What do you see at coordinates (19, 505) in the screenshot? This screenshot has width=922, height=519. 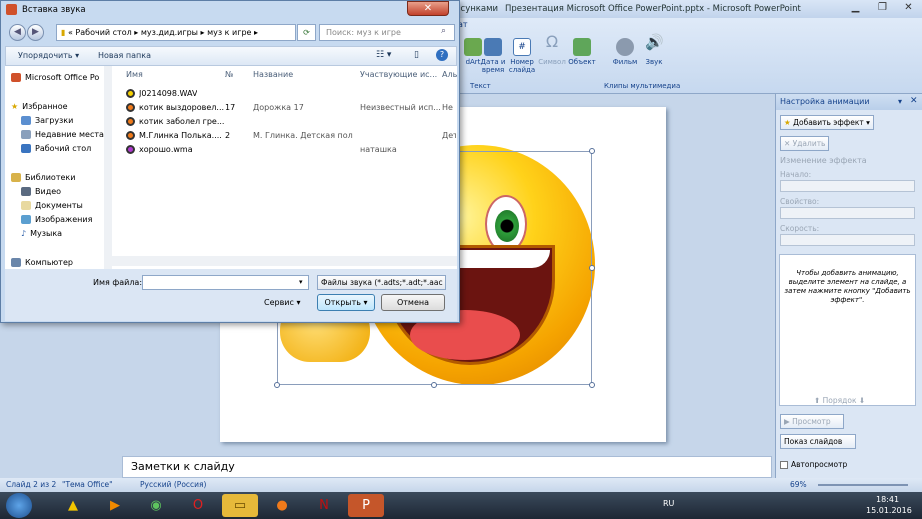 I see `start-button` at bounding box center [19, 505].